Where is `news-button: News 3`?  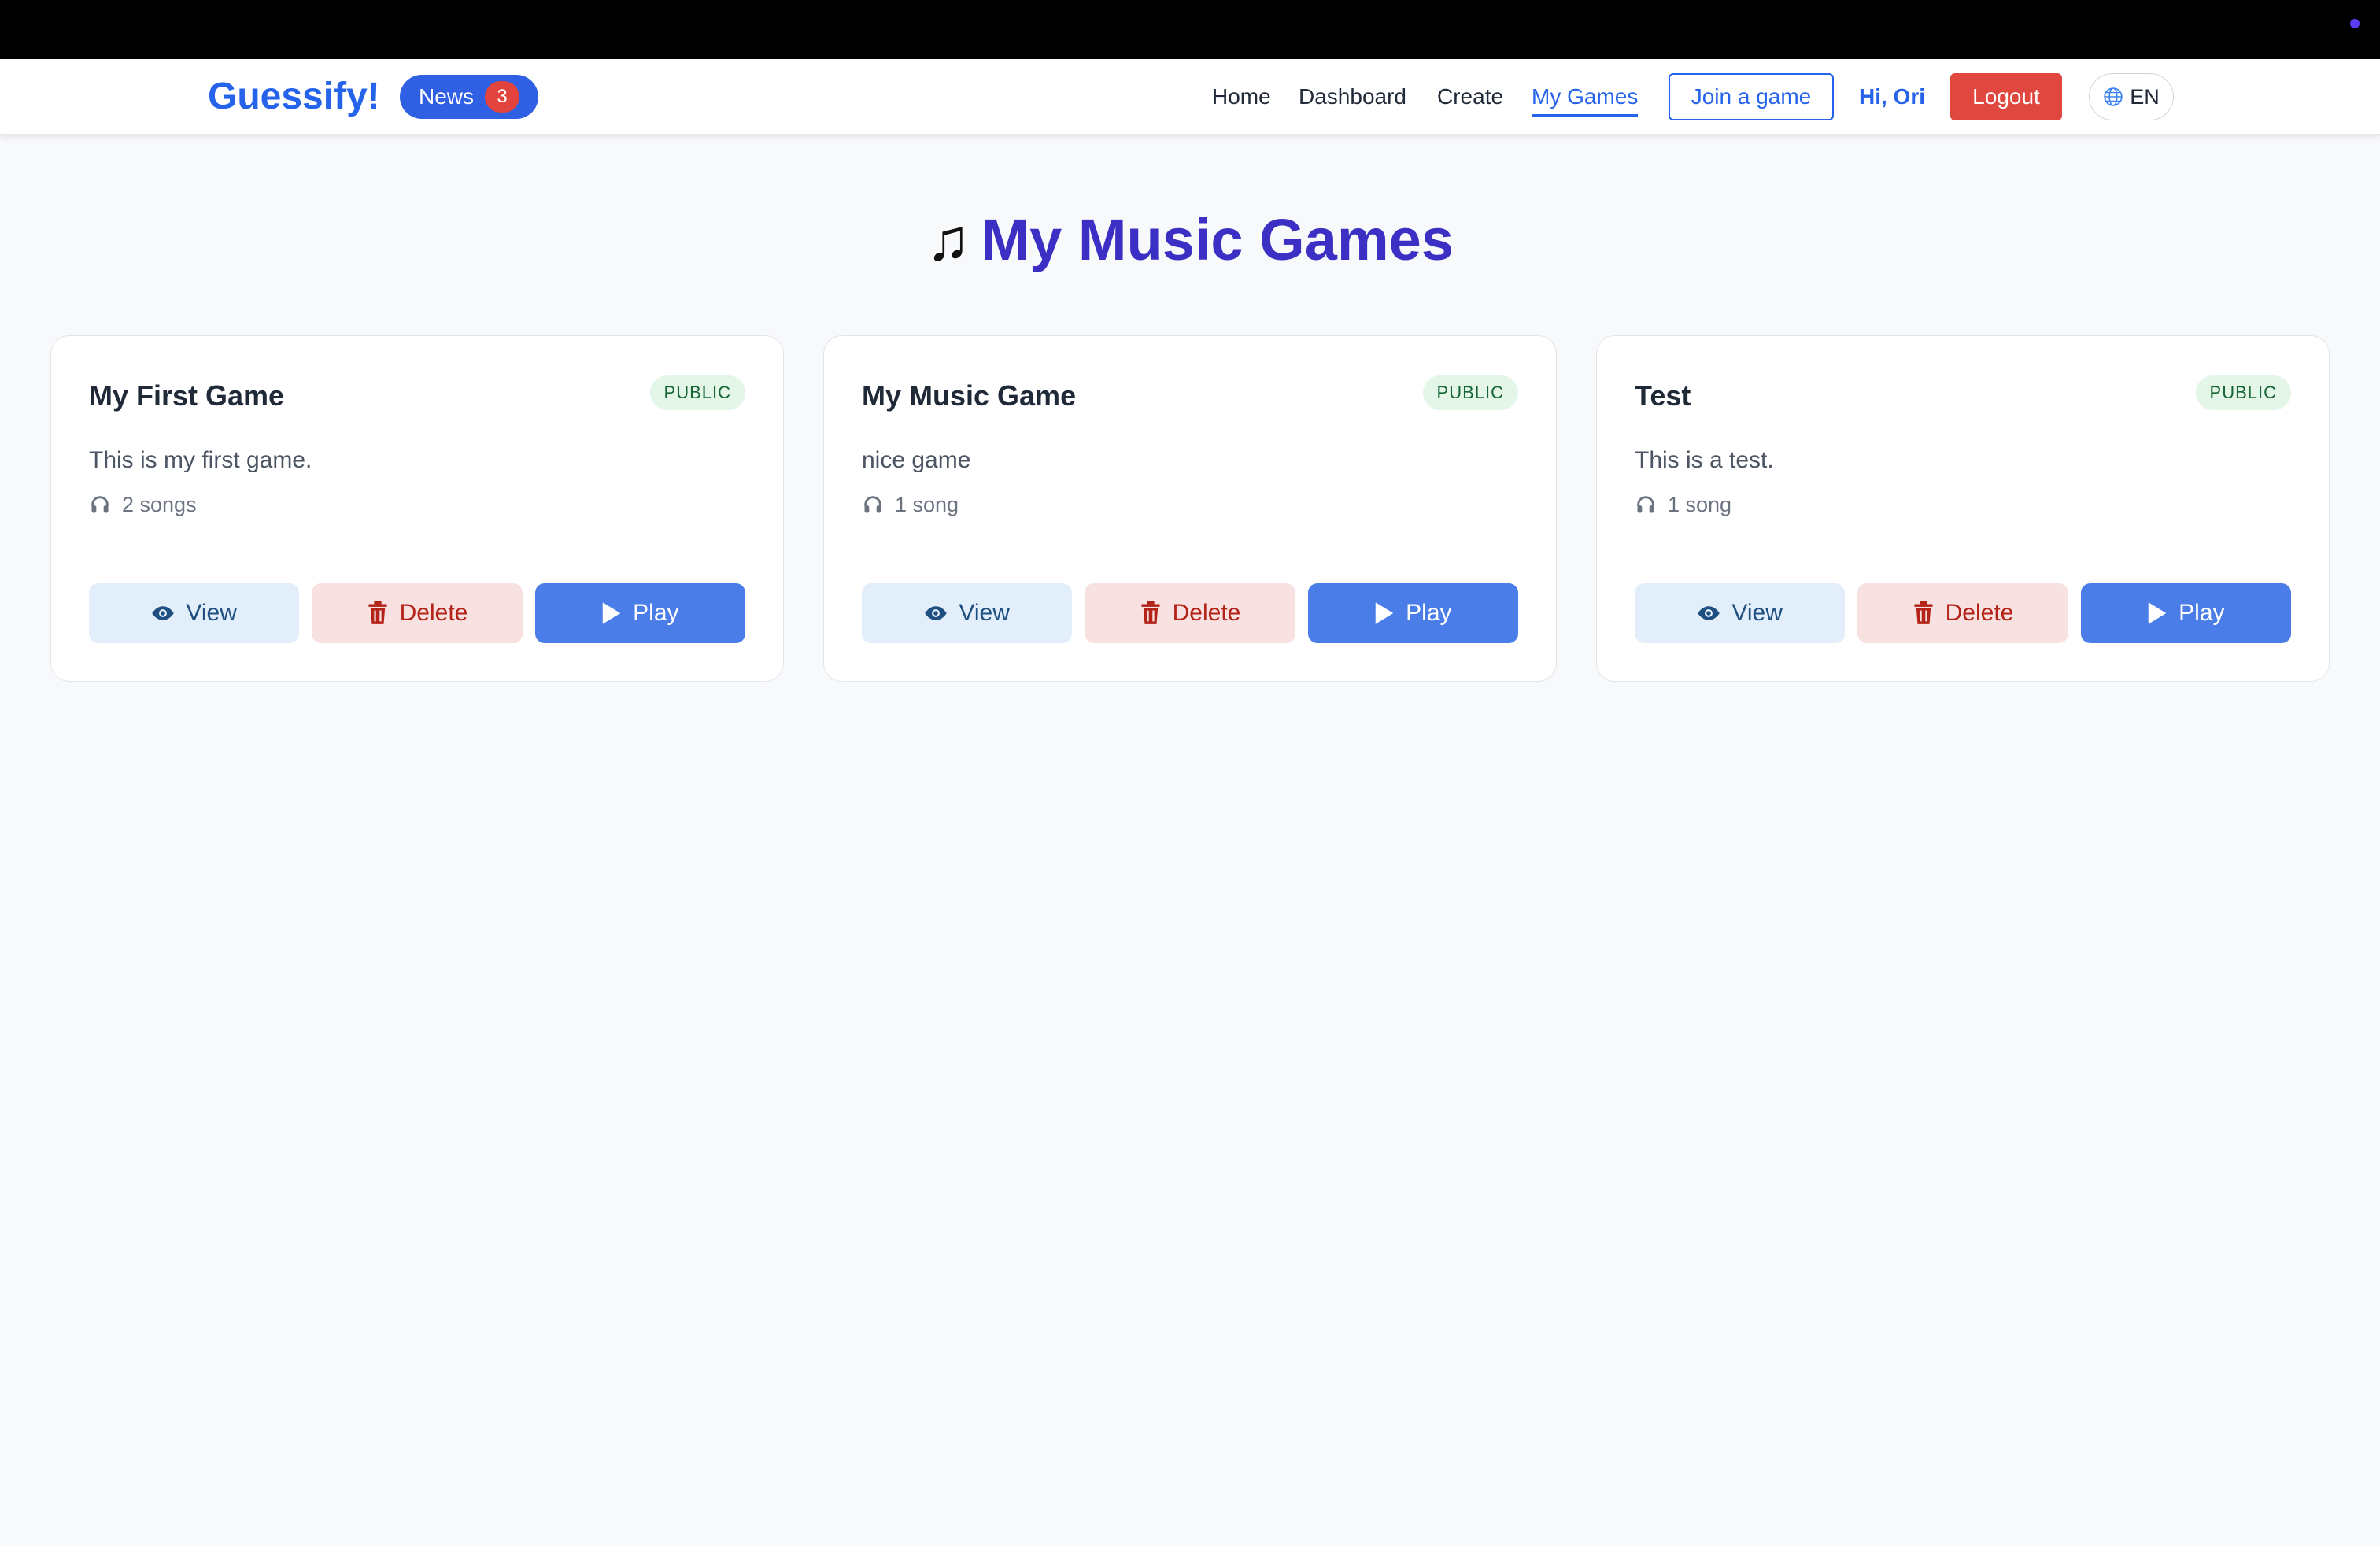
news-button: News 3 is located at coordinates (469, 97).